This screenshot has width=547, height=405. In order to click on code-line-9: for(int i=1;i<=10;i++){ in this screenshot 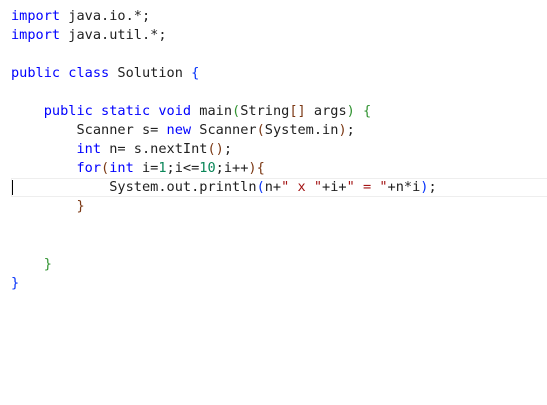, I will do `click(138, 168)`.